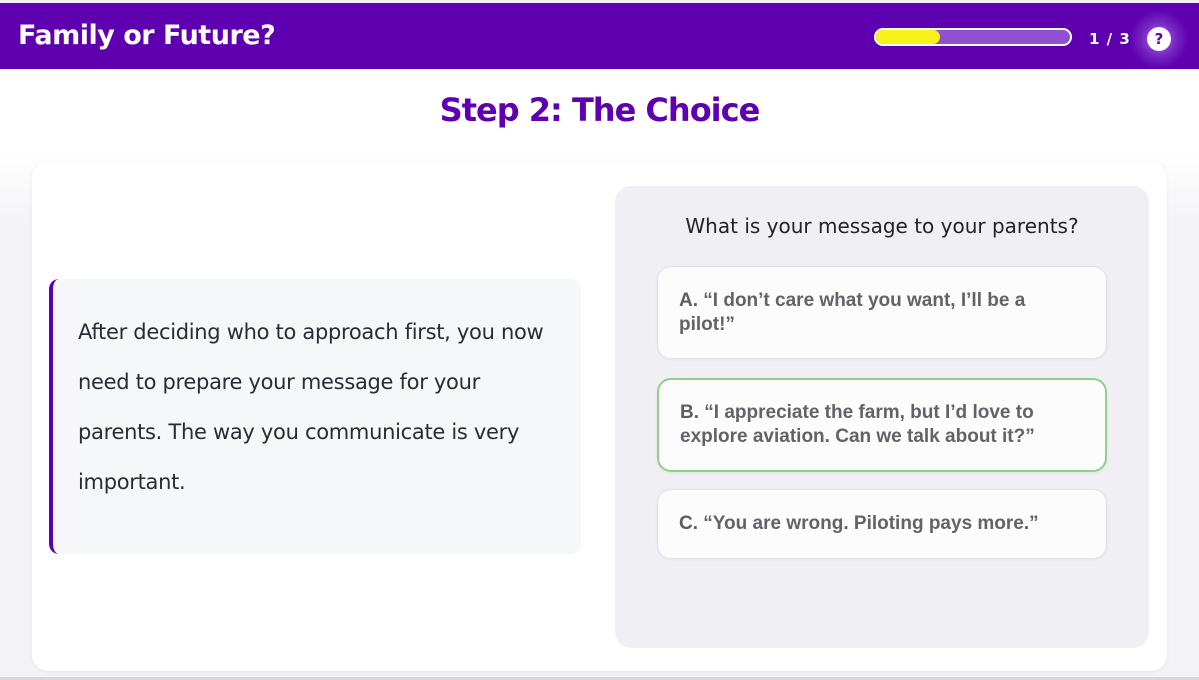 This screenshot has width=1199, height=680. I want to click on progress-bar-fill, so click(908, 37).